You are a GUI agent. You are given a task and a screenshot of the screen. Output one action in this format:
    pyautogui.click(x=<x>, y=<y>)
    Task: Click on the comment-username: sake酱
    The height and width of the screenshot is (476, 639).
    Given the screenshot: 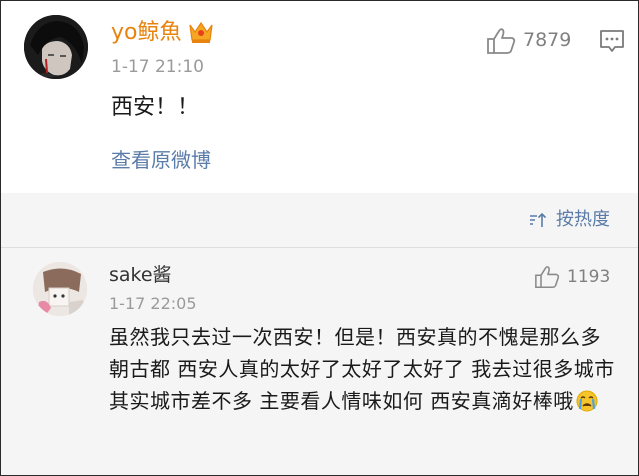 What is the action you would take?
    pyautogui.click(x=140, y=275)
    